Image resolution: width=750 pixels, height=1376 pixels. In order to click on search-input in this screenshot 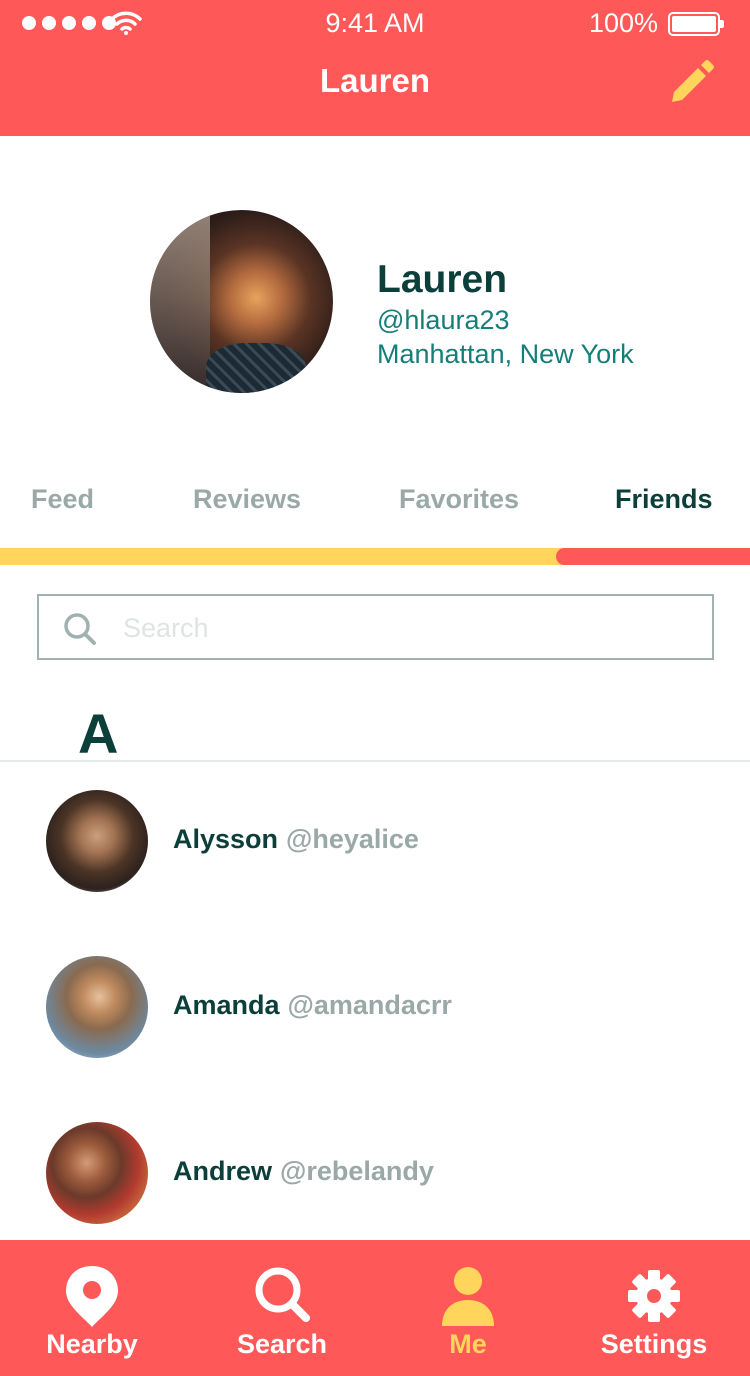, I will do `click(403, 628)`.